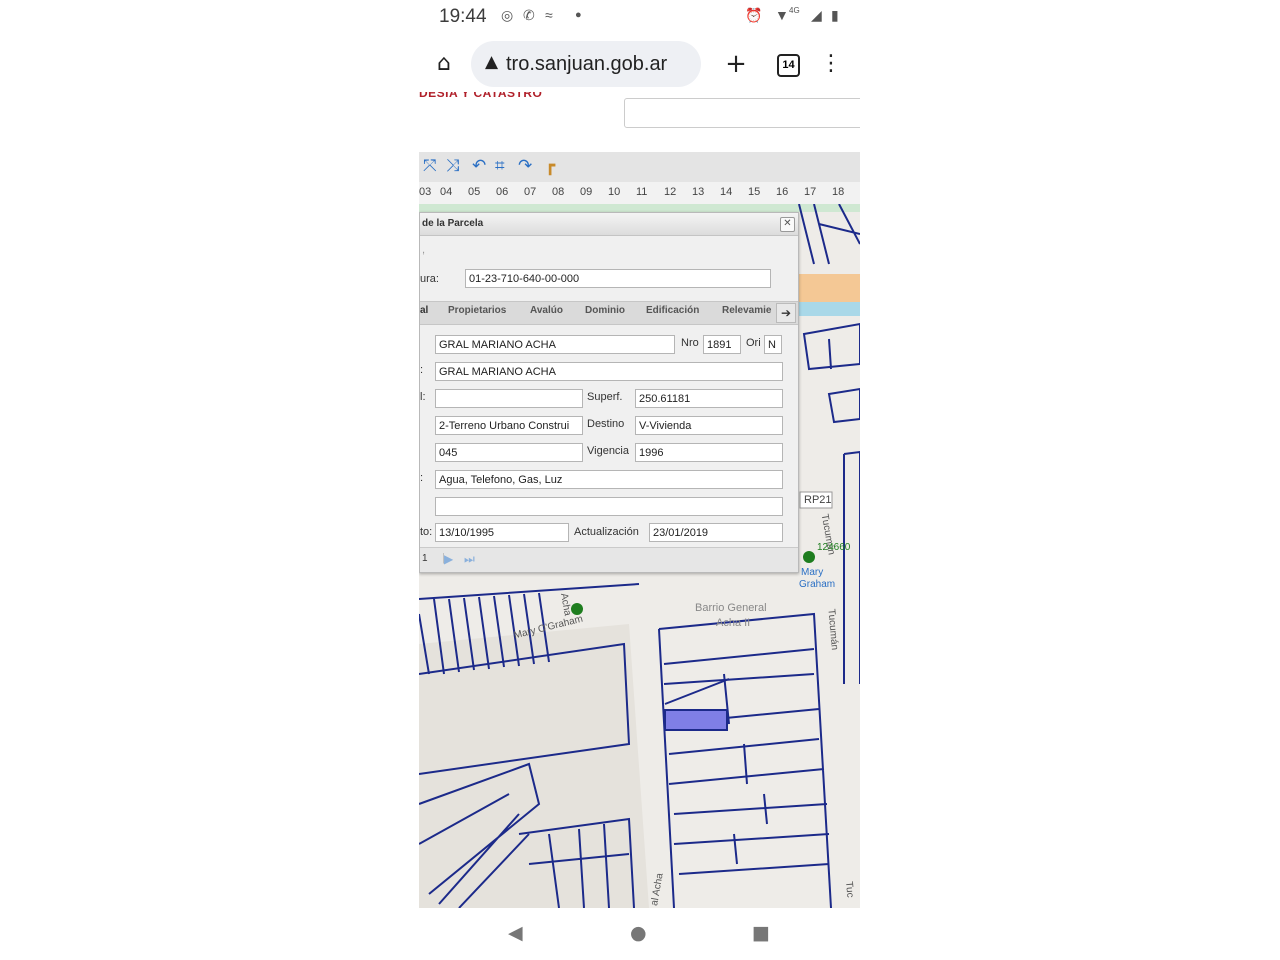 Image resolution: width=1280 pixels, height=960 pixels. Describe the element at coordinates (788, 65) in the screenshot. I see `tab-switcher-button: 14` at that location.